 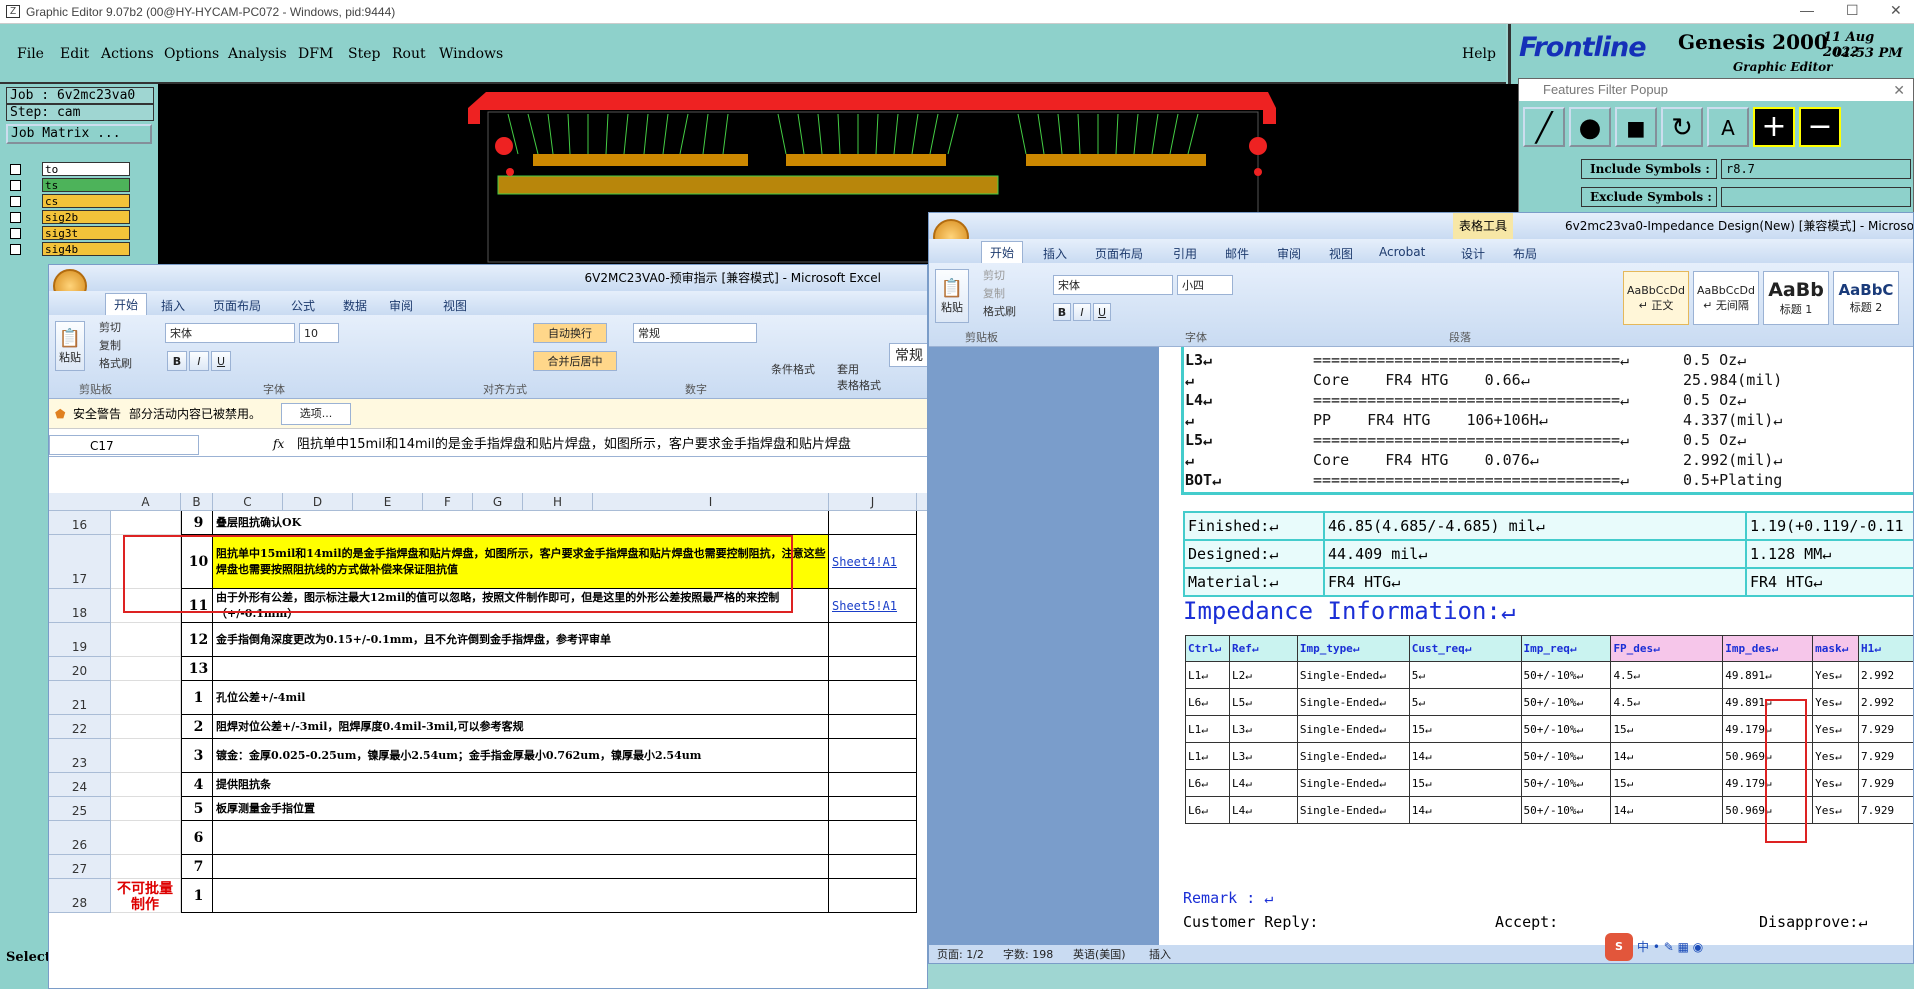 I want to click on arc-tool-icon: ↻, so click(x=1682, y=127).